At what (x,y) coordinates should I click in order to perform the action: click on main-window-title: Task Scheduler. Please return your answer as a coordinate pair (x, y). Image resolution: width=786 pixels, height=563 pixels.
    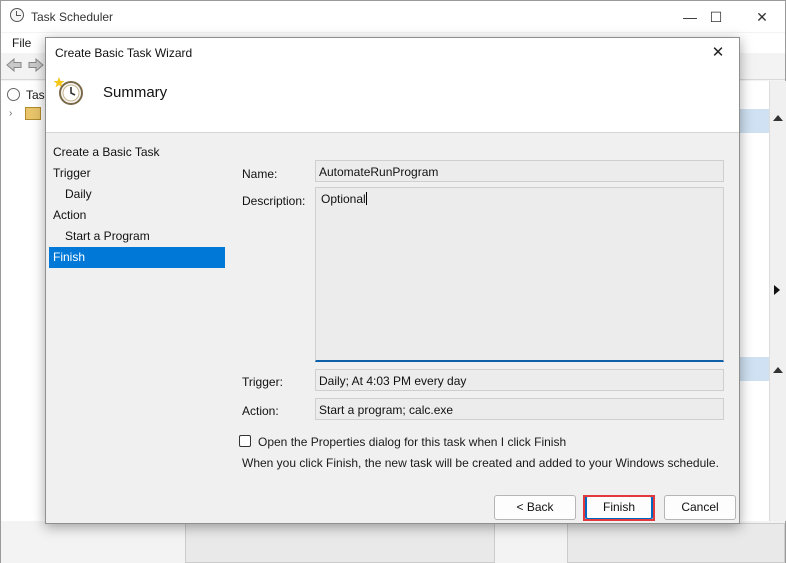
    Looking at the image, I should click on (72, 17).